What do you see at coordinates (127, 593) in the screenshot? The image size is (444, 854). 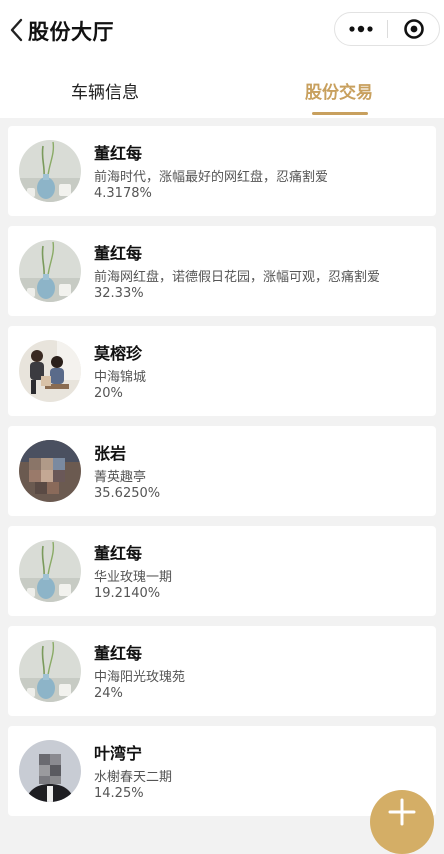 I see `share-percentage: 19.2140%` at bounding box center [127, 593].